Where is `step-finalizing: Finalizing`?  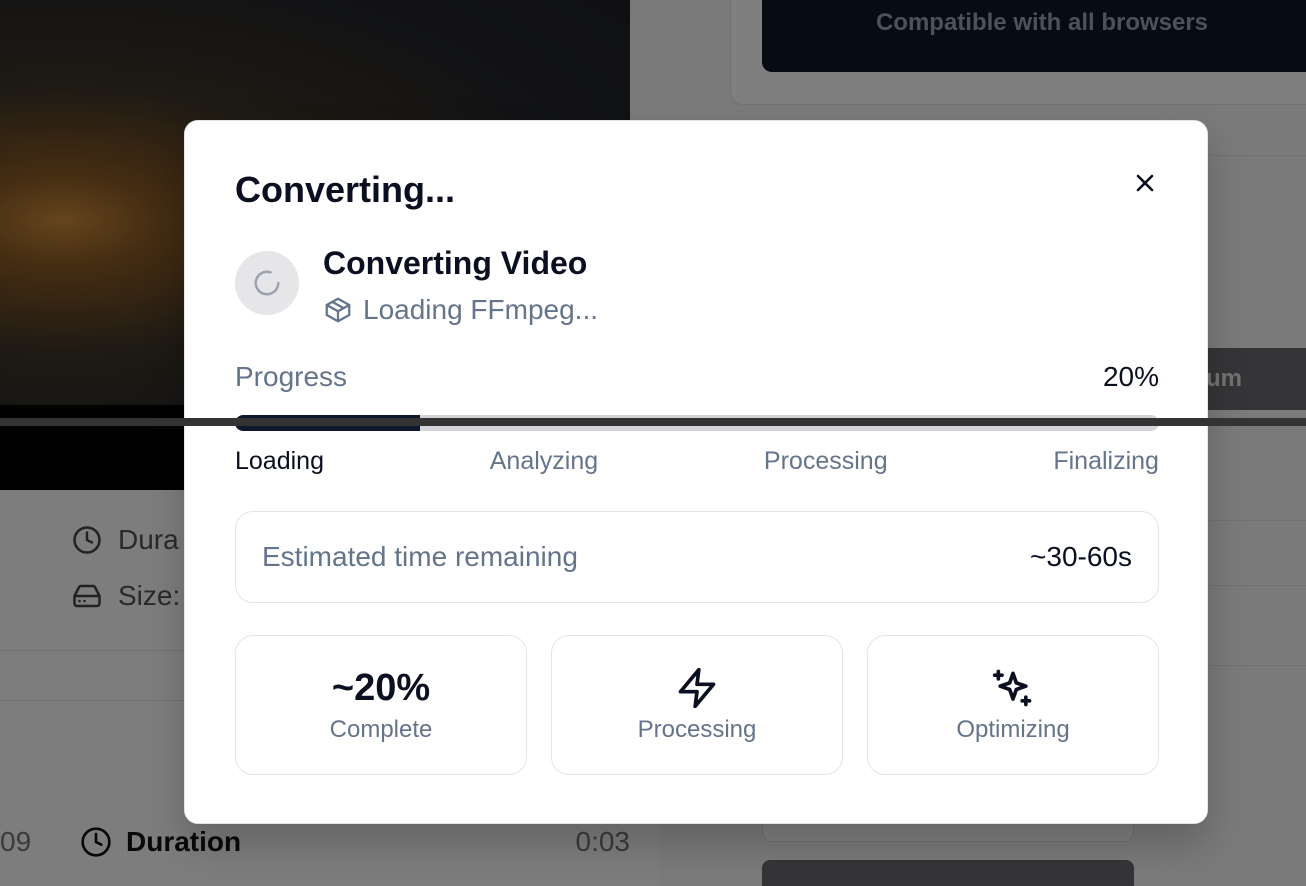
step-finalizing: Finalizing is located at coordinates (1106, 461).